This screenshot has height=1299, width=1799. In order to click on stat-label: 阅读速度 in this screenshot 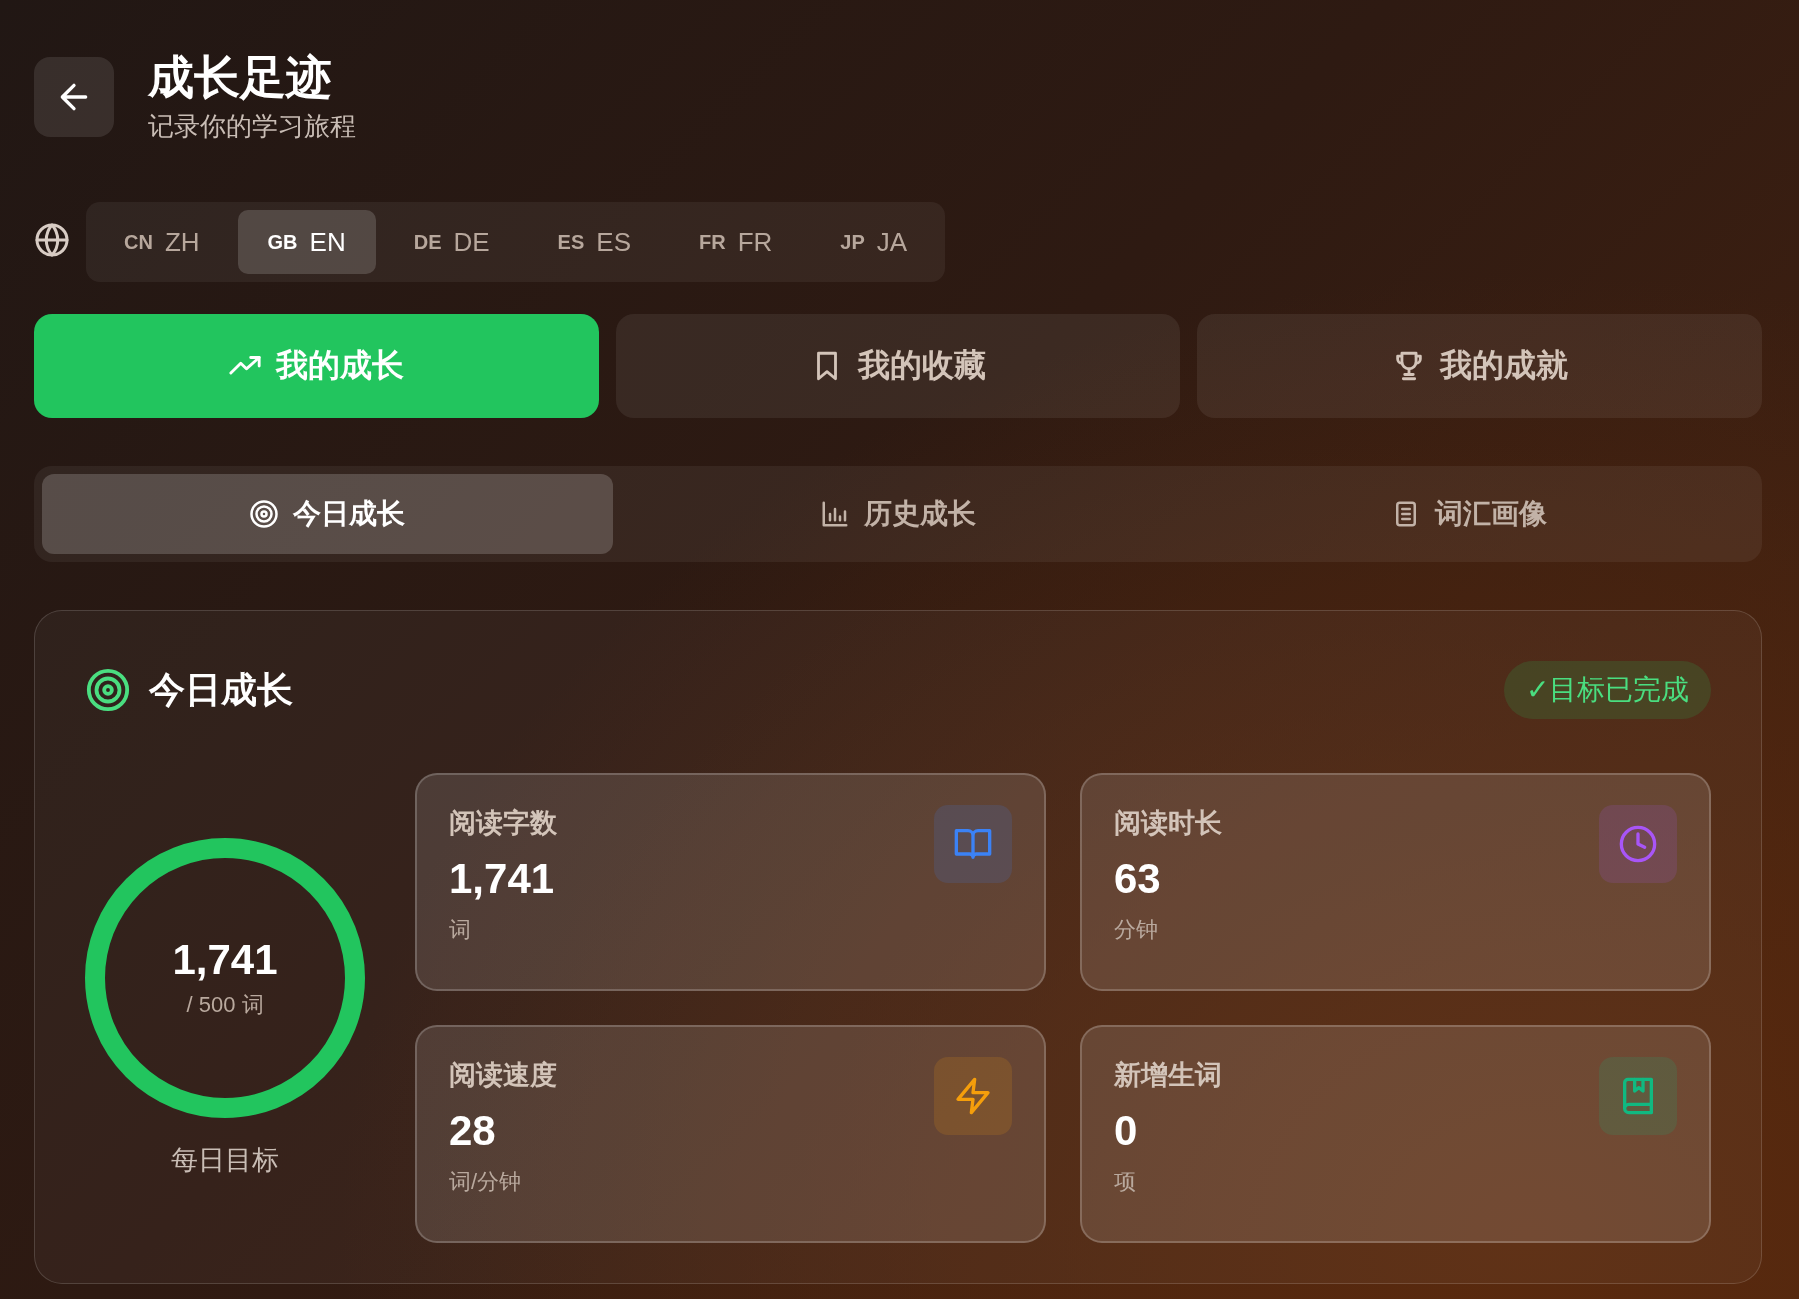, I will do `click(503, 1076)`.